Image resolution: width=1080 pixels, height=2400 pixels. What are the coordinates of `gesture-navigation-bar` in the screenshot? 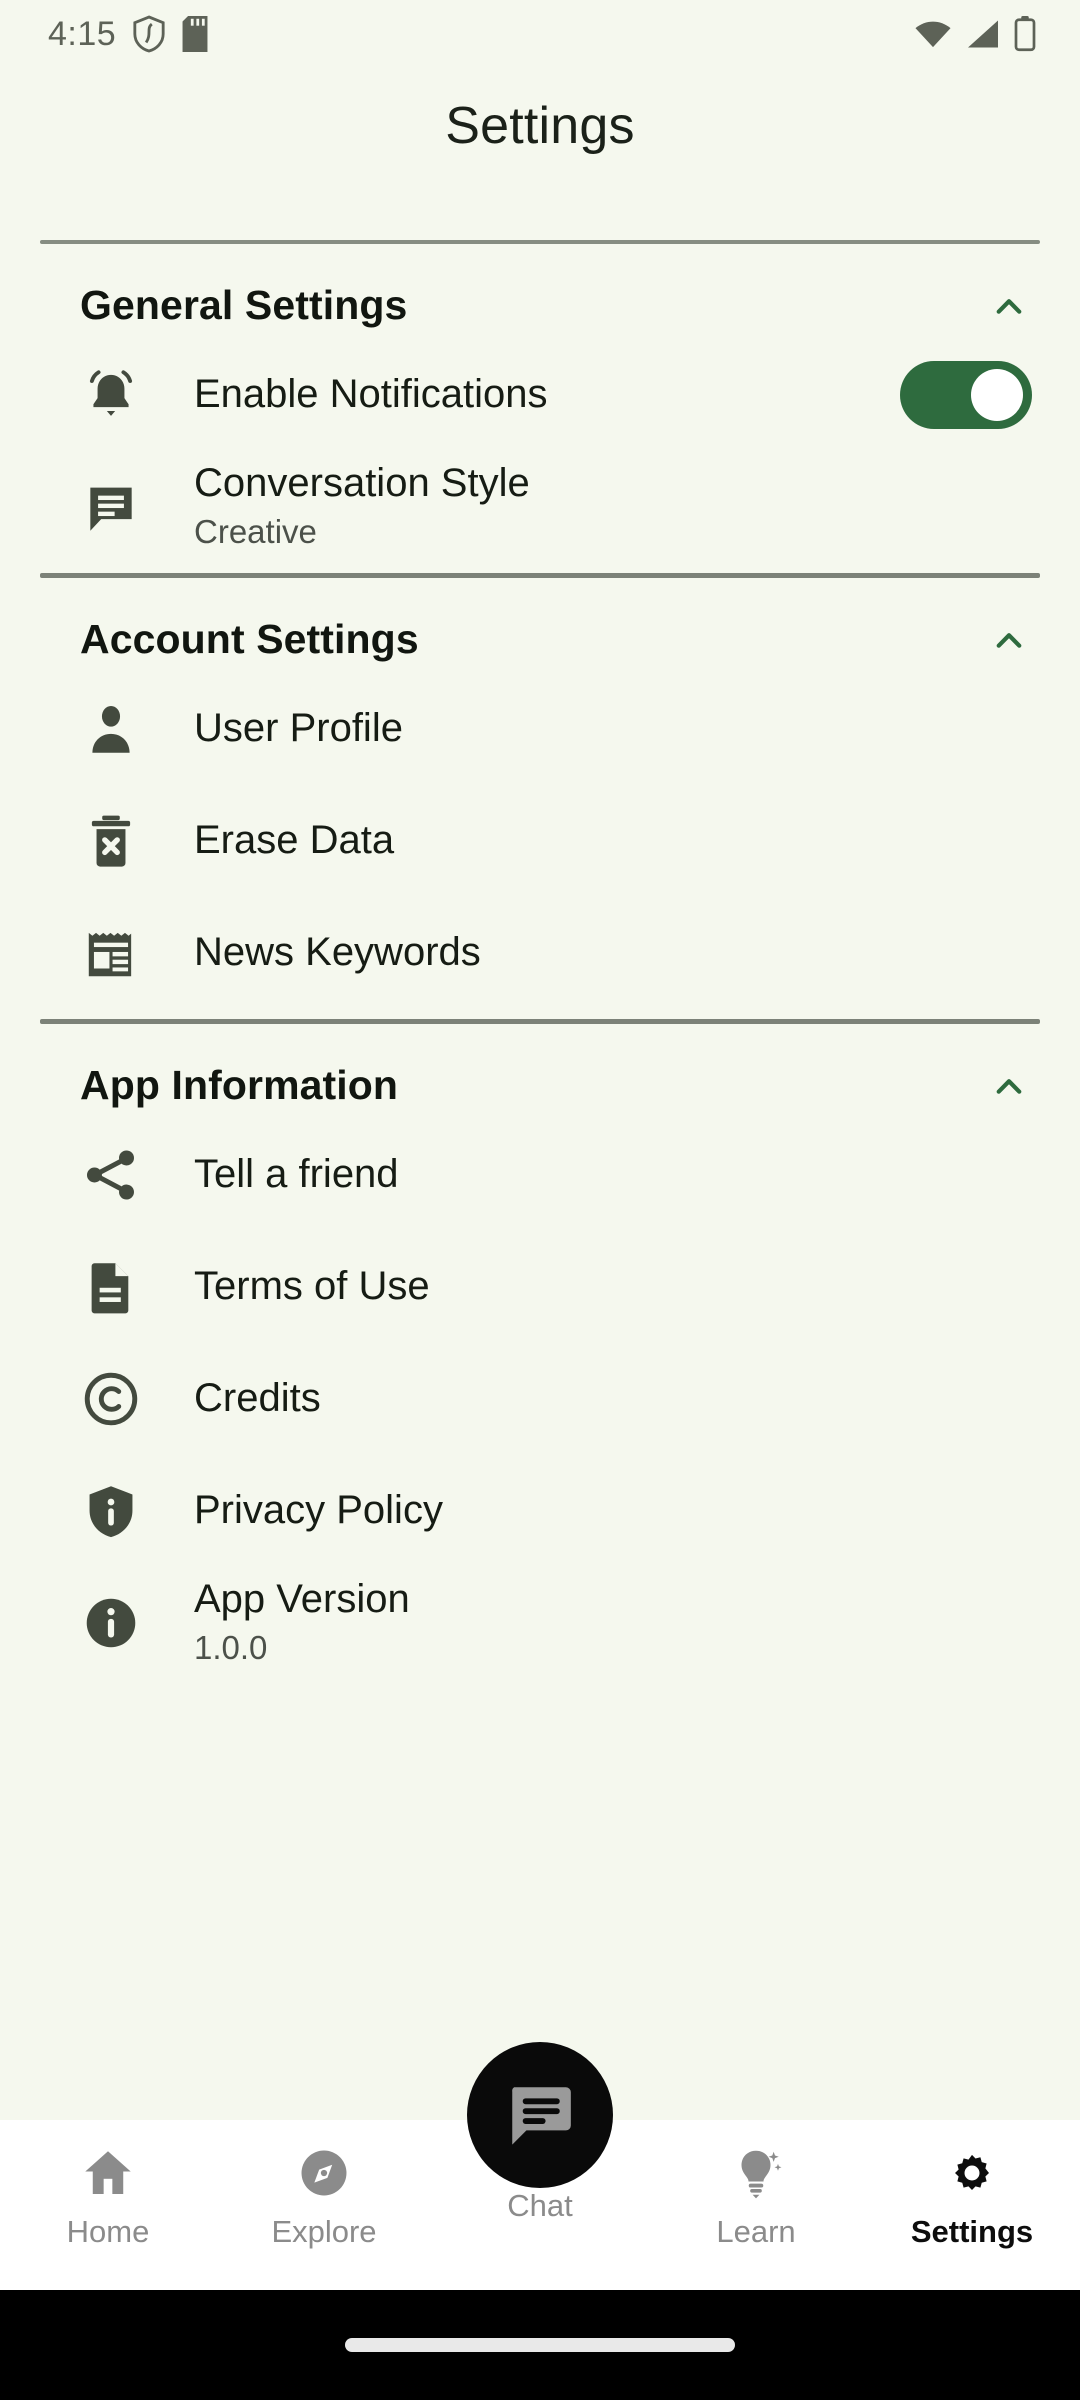 It's located at (540, 2345).